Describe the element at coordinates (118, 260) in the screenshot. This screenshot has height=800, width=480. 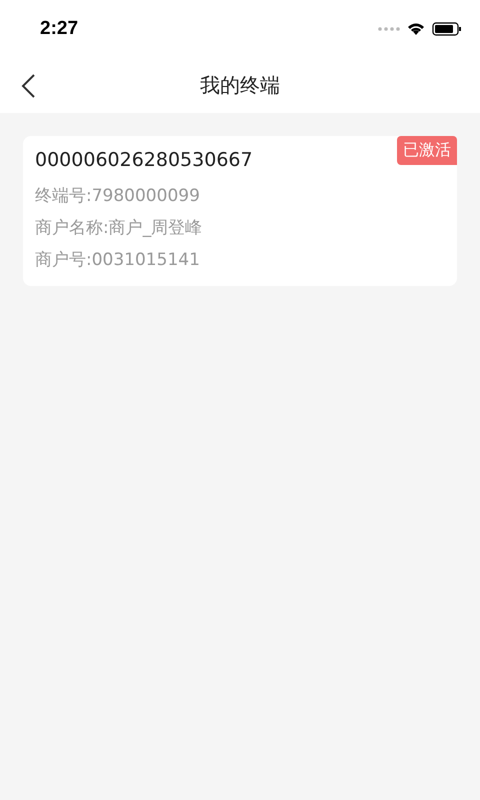
I see `terminal-info: 商户号:0031015141` at that location.